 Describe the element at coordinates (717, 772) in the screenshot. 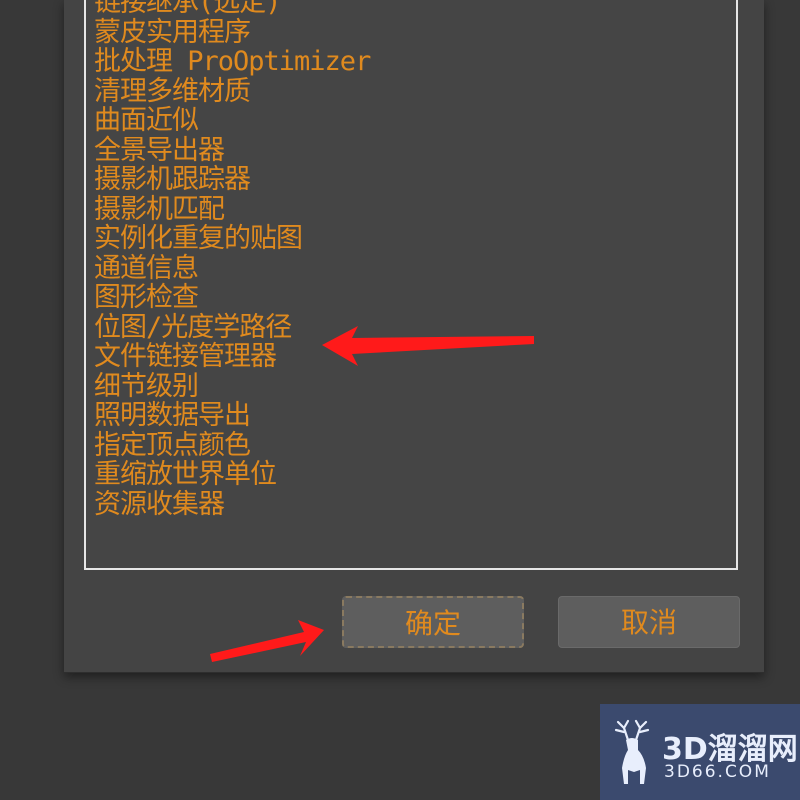

I see `watermark-subtitle: 3D66.COM` at that location.